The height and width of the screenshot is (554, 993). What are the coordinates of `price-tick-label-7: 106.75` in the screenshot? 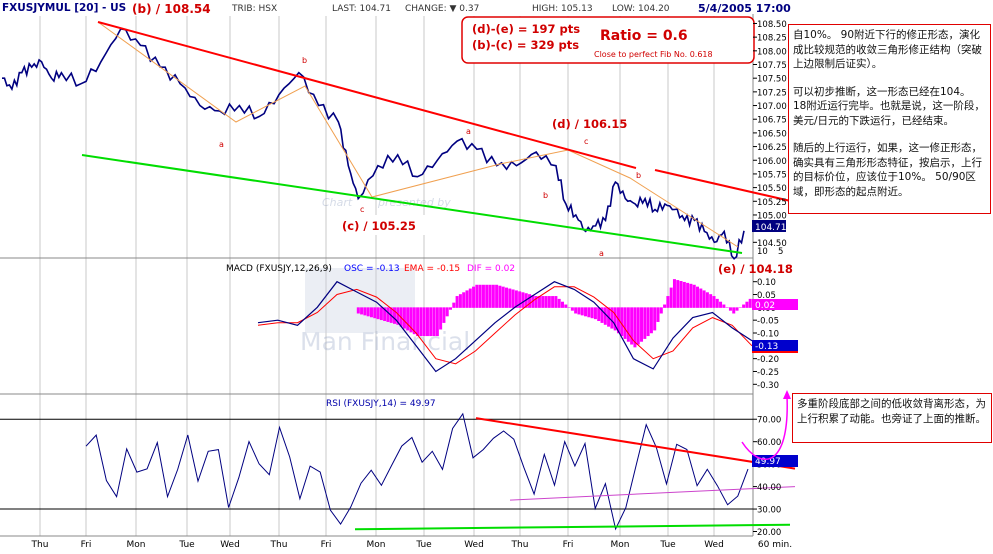 It's located at (772, 121).